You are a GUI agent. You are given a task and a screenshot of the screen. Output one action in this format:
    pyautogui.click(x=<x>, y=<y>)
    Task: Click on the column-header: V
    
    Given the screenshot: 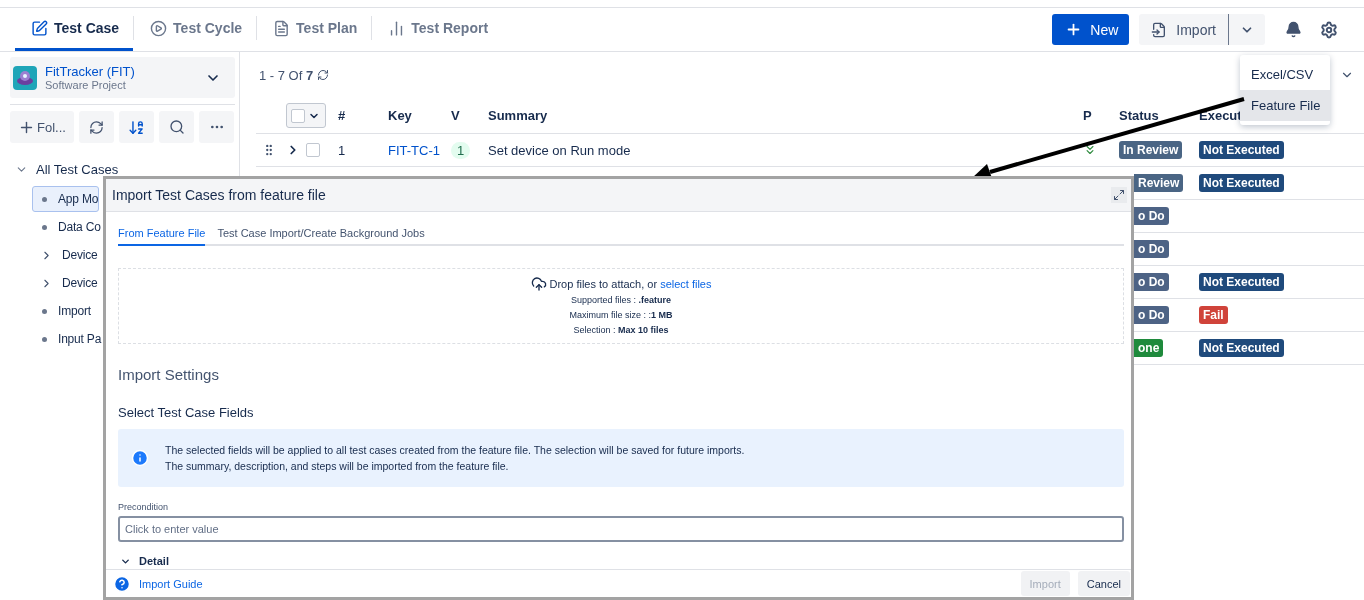 What is the action you would take?
    pyautogui.click(x=455, y=115)
    